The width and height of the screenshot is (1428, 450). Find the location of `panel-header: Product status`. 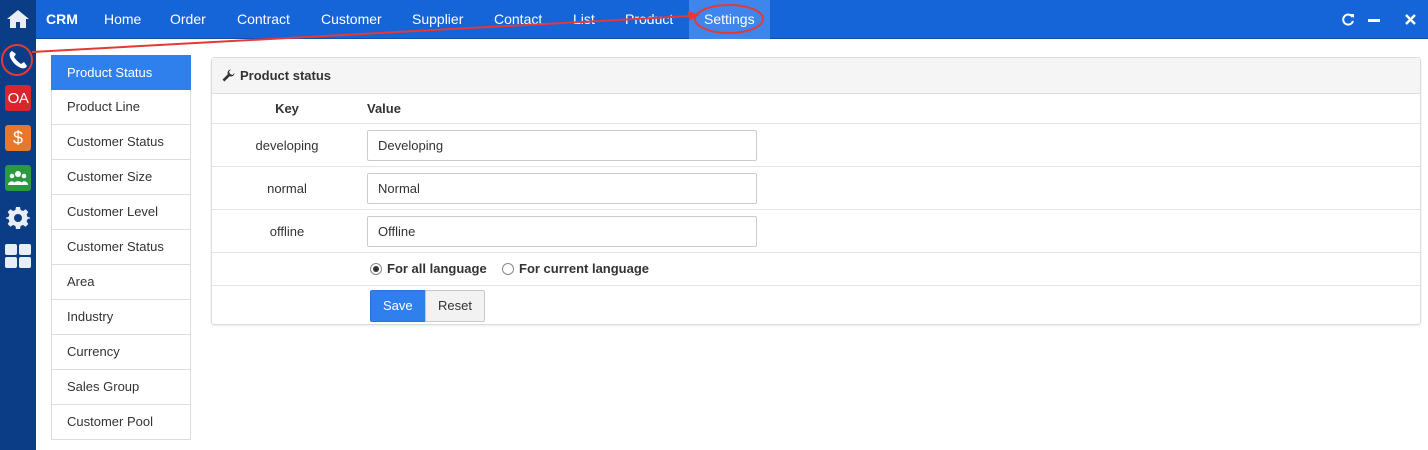

panel-header: Product status is located at coordinates (816, 76).